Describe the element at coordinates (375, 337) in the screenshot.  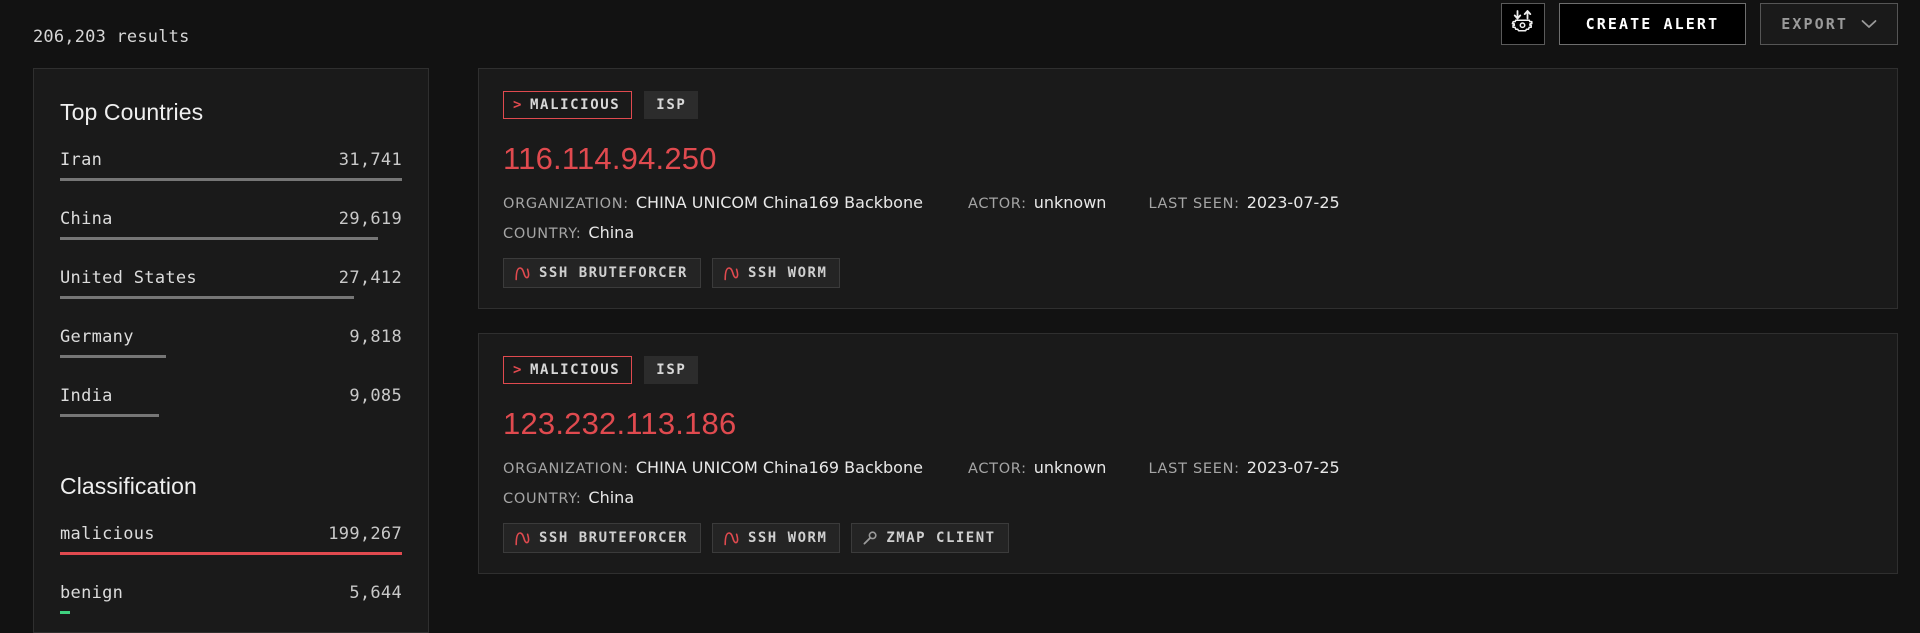
I see `facet-value: 9,818` at that location.